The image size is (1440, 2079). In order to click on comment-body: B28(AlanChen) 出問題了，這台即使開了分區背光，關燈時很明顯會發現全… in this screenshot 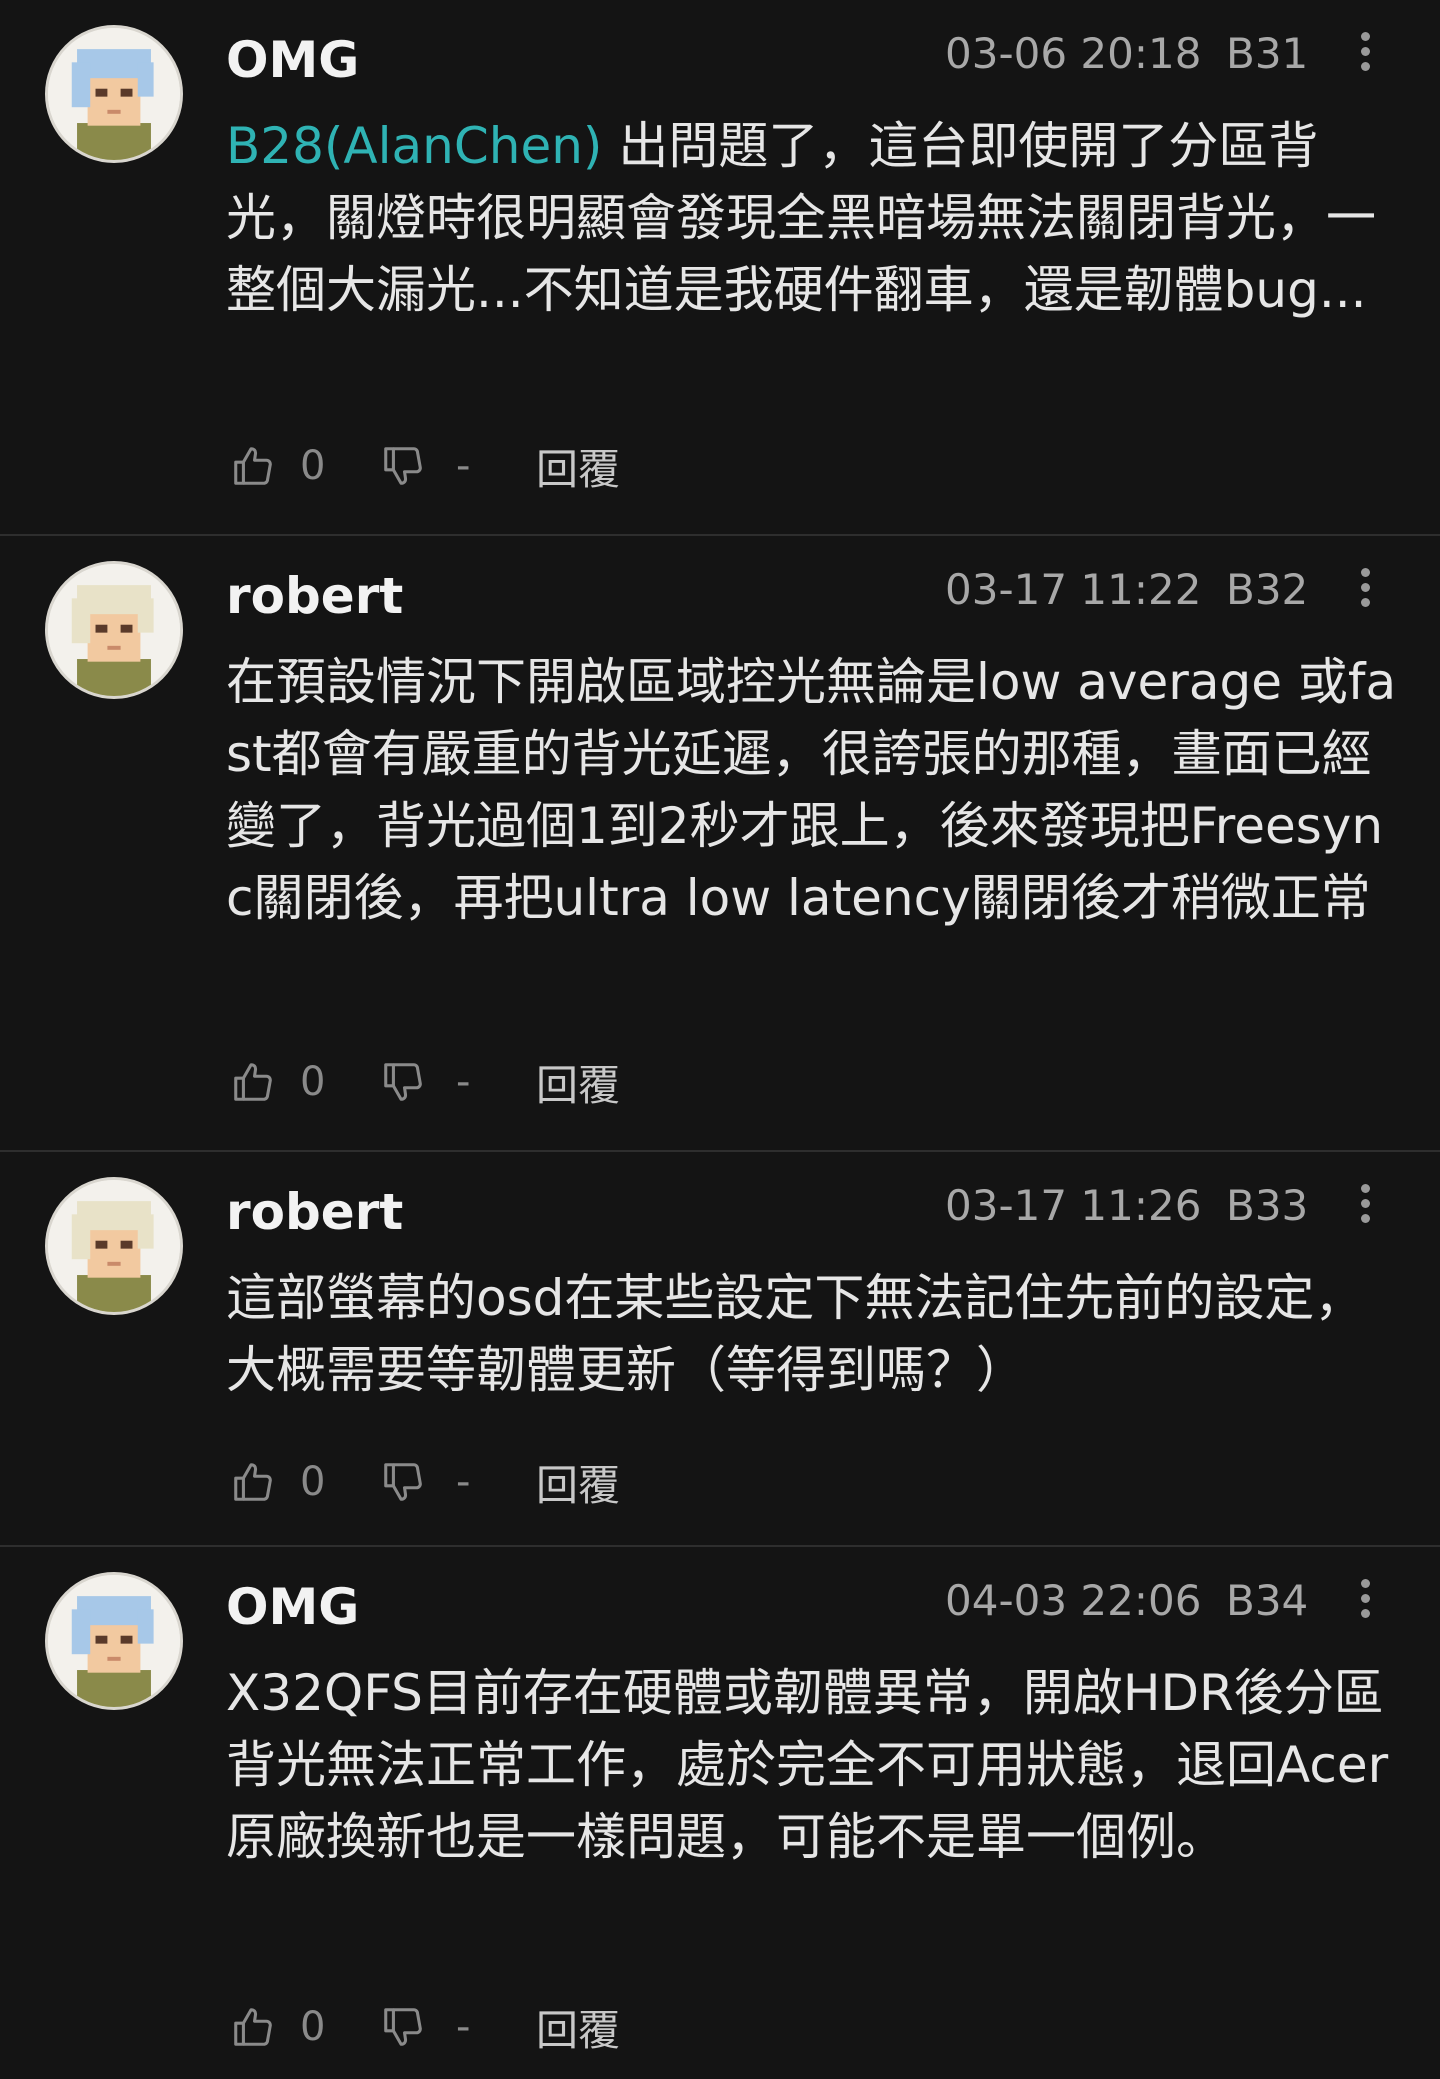, I will do `click(816, 218)`.